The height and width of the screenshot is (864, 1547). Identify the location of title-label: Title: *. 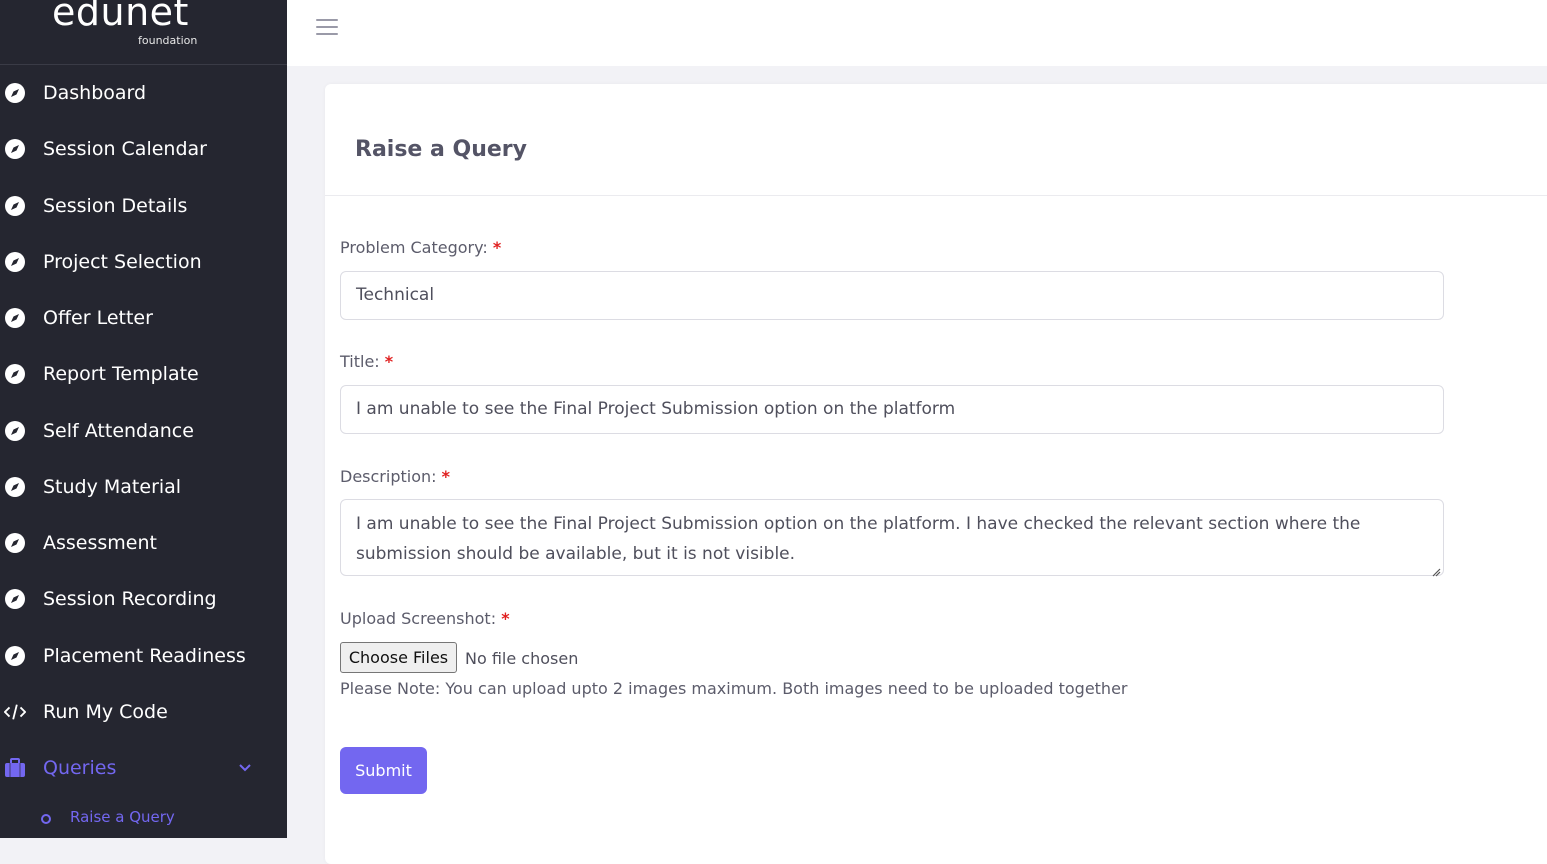
(366, 361).